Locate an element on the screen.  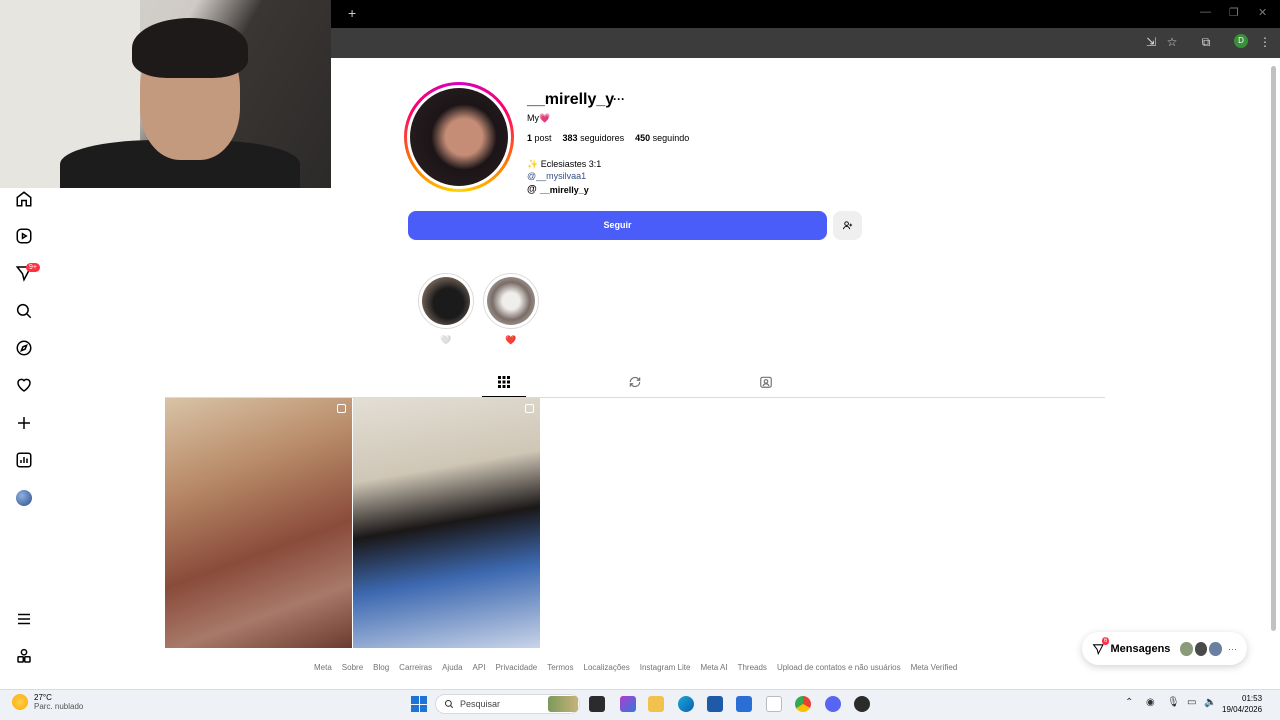
footer-link: Localizações is located at coordinates (607, 667).